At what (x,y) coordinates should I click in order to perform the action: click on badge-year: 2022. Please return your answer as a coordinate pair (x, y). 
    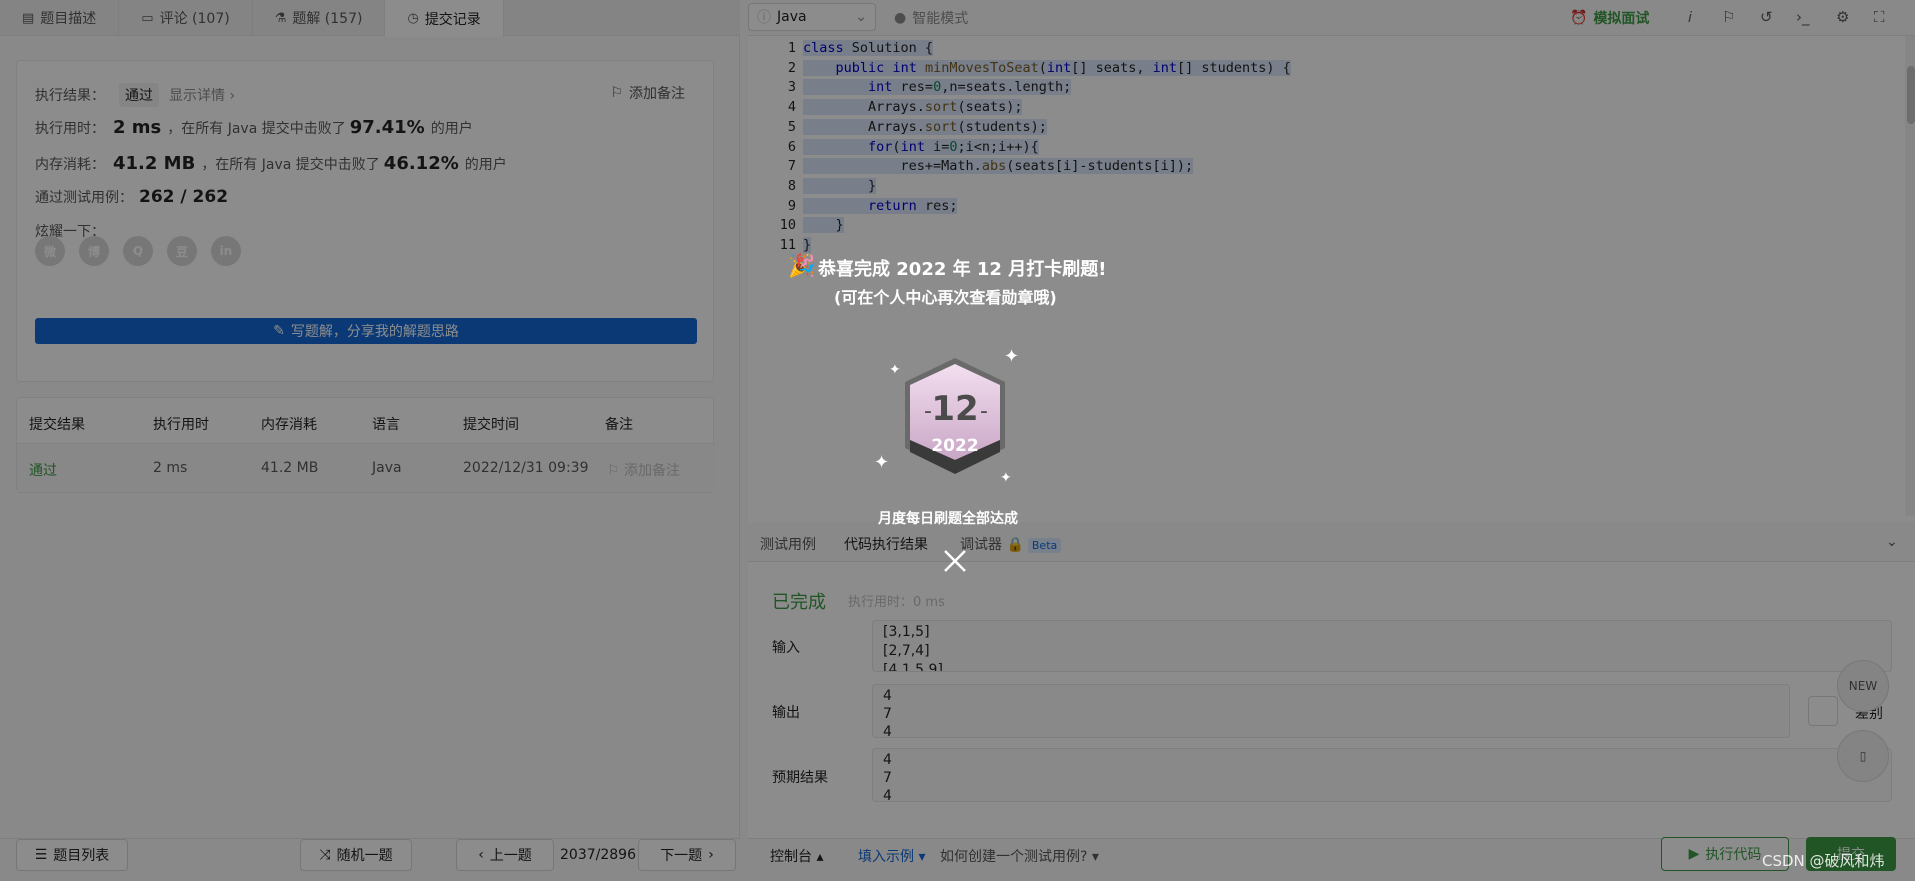
    Looking at the image, I should click on (954, 446).